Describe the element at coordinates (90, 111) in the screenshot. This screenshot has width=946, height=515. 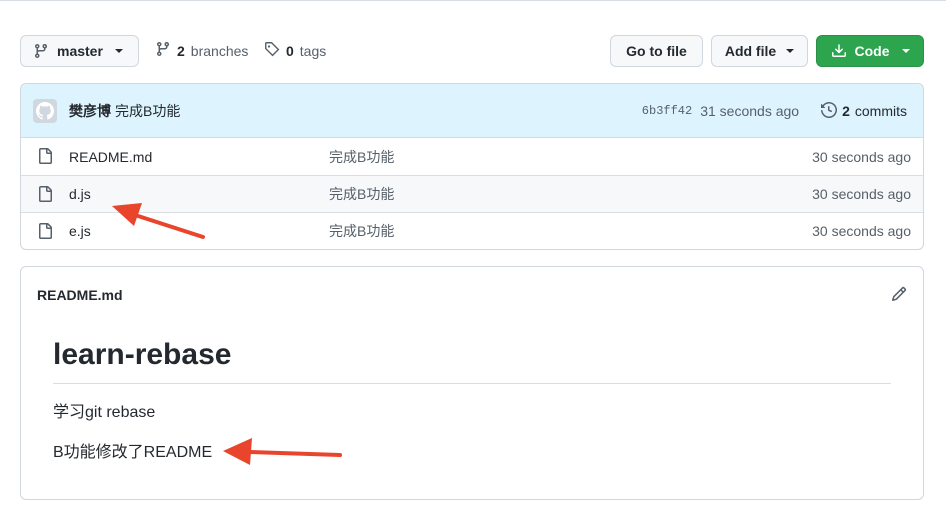
I see `commit-author: 樊彦博` at that location.